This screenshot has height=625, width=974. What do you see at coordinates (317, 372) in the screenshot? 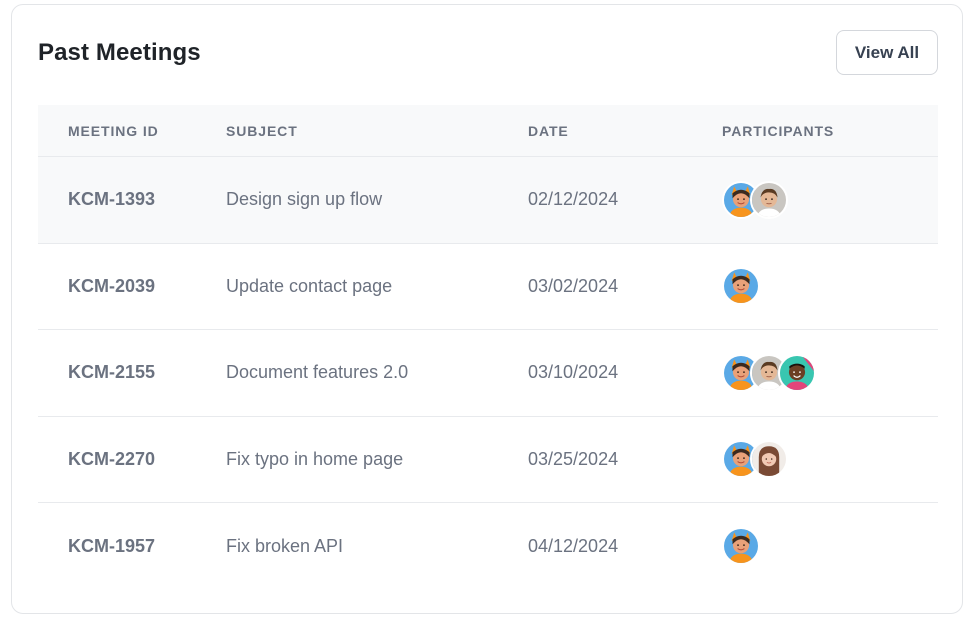
I see `meeting-subject: Document features 2.0` at bounding box center [317, 372].